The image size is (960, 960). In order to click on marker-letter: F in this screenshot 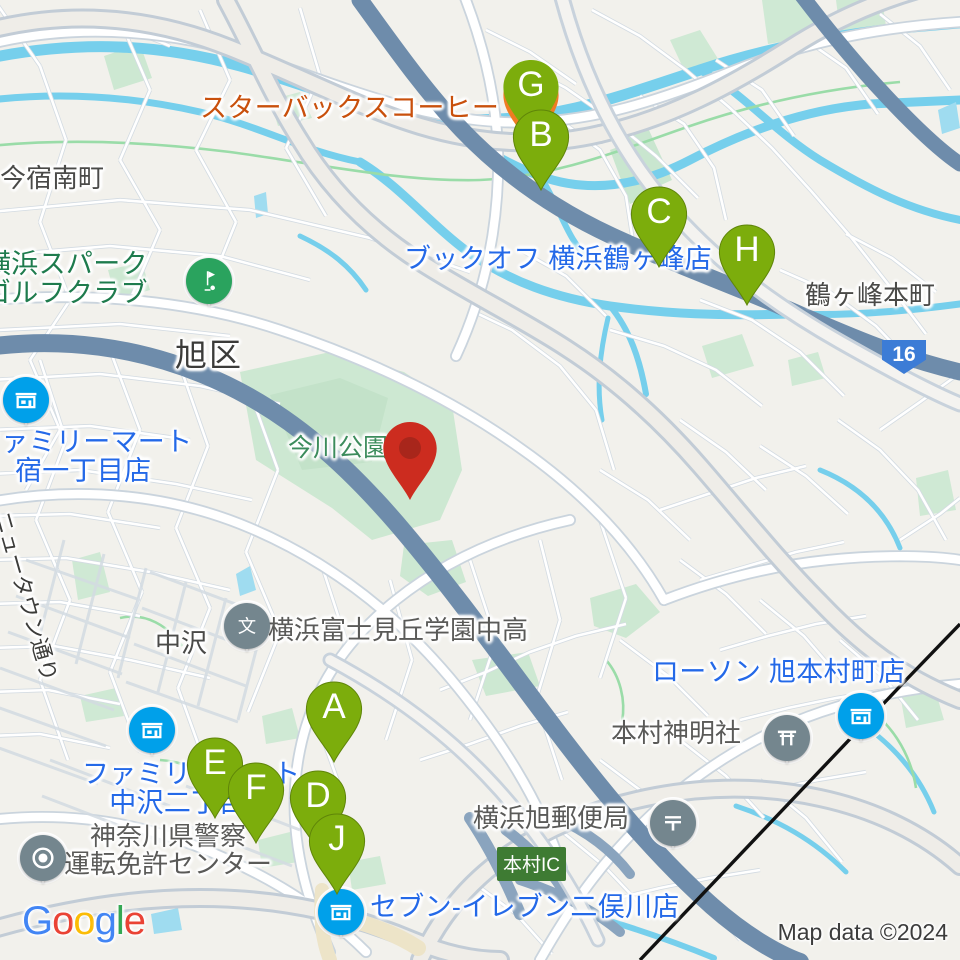, I will do `click(256, 787)`.